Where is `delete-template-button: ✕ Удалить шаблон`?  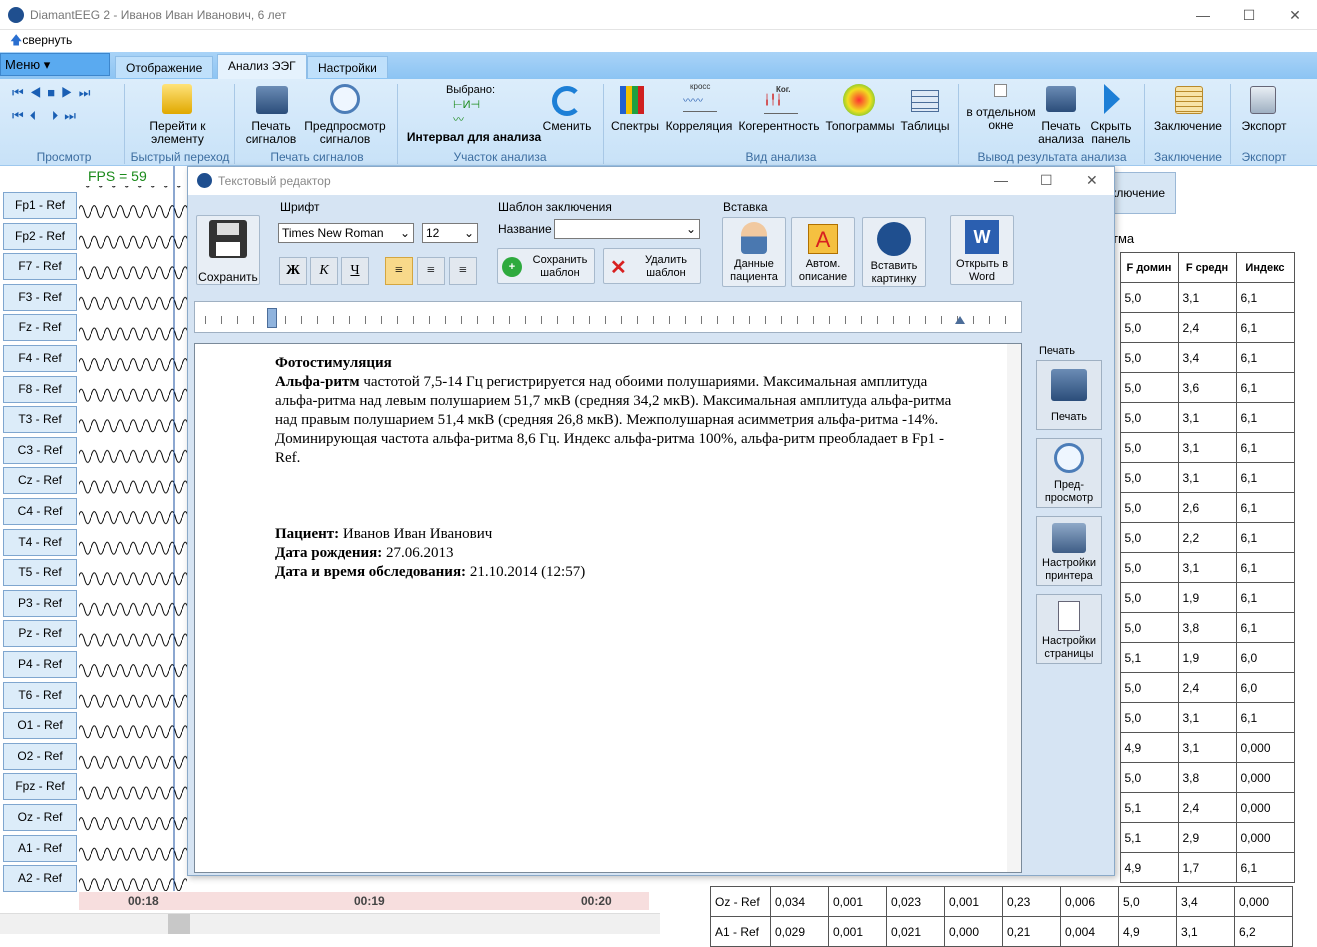
delete-template-button: ✕ Удалить шаблон is located at coordinates (652, 266).